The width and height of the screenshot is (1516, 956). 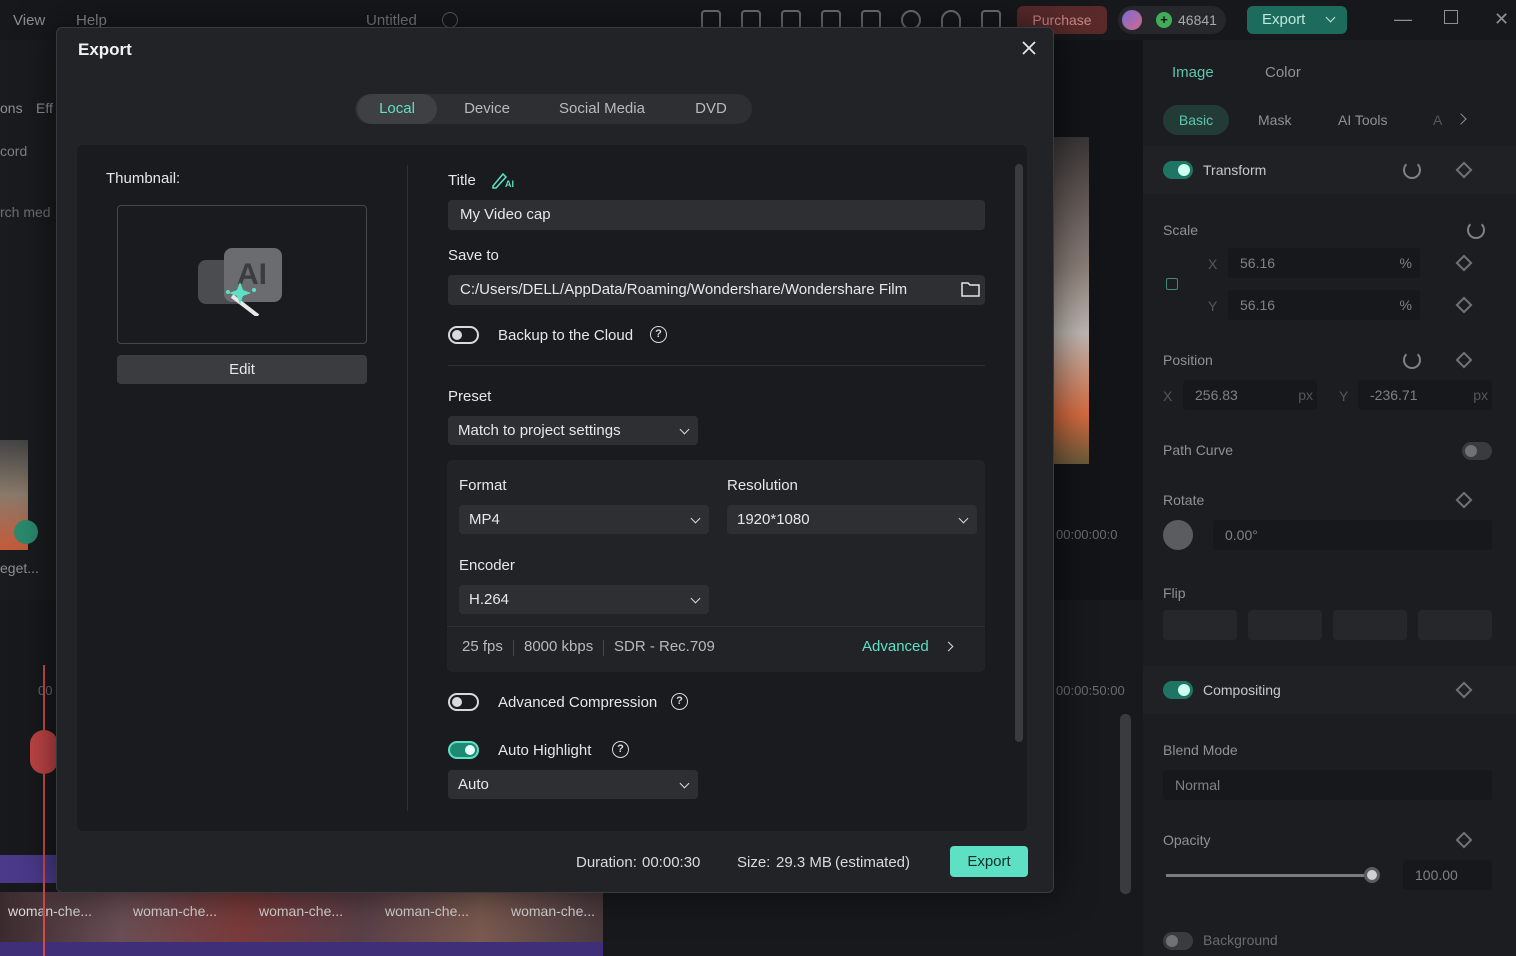 What do you see at coordinates (1352, 535) in the screenshot?
I see `rotate-input: 0.00°` at bounding box center [1352, 535].